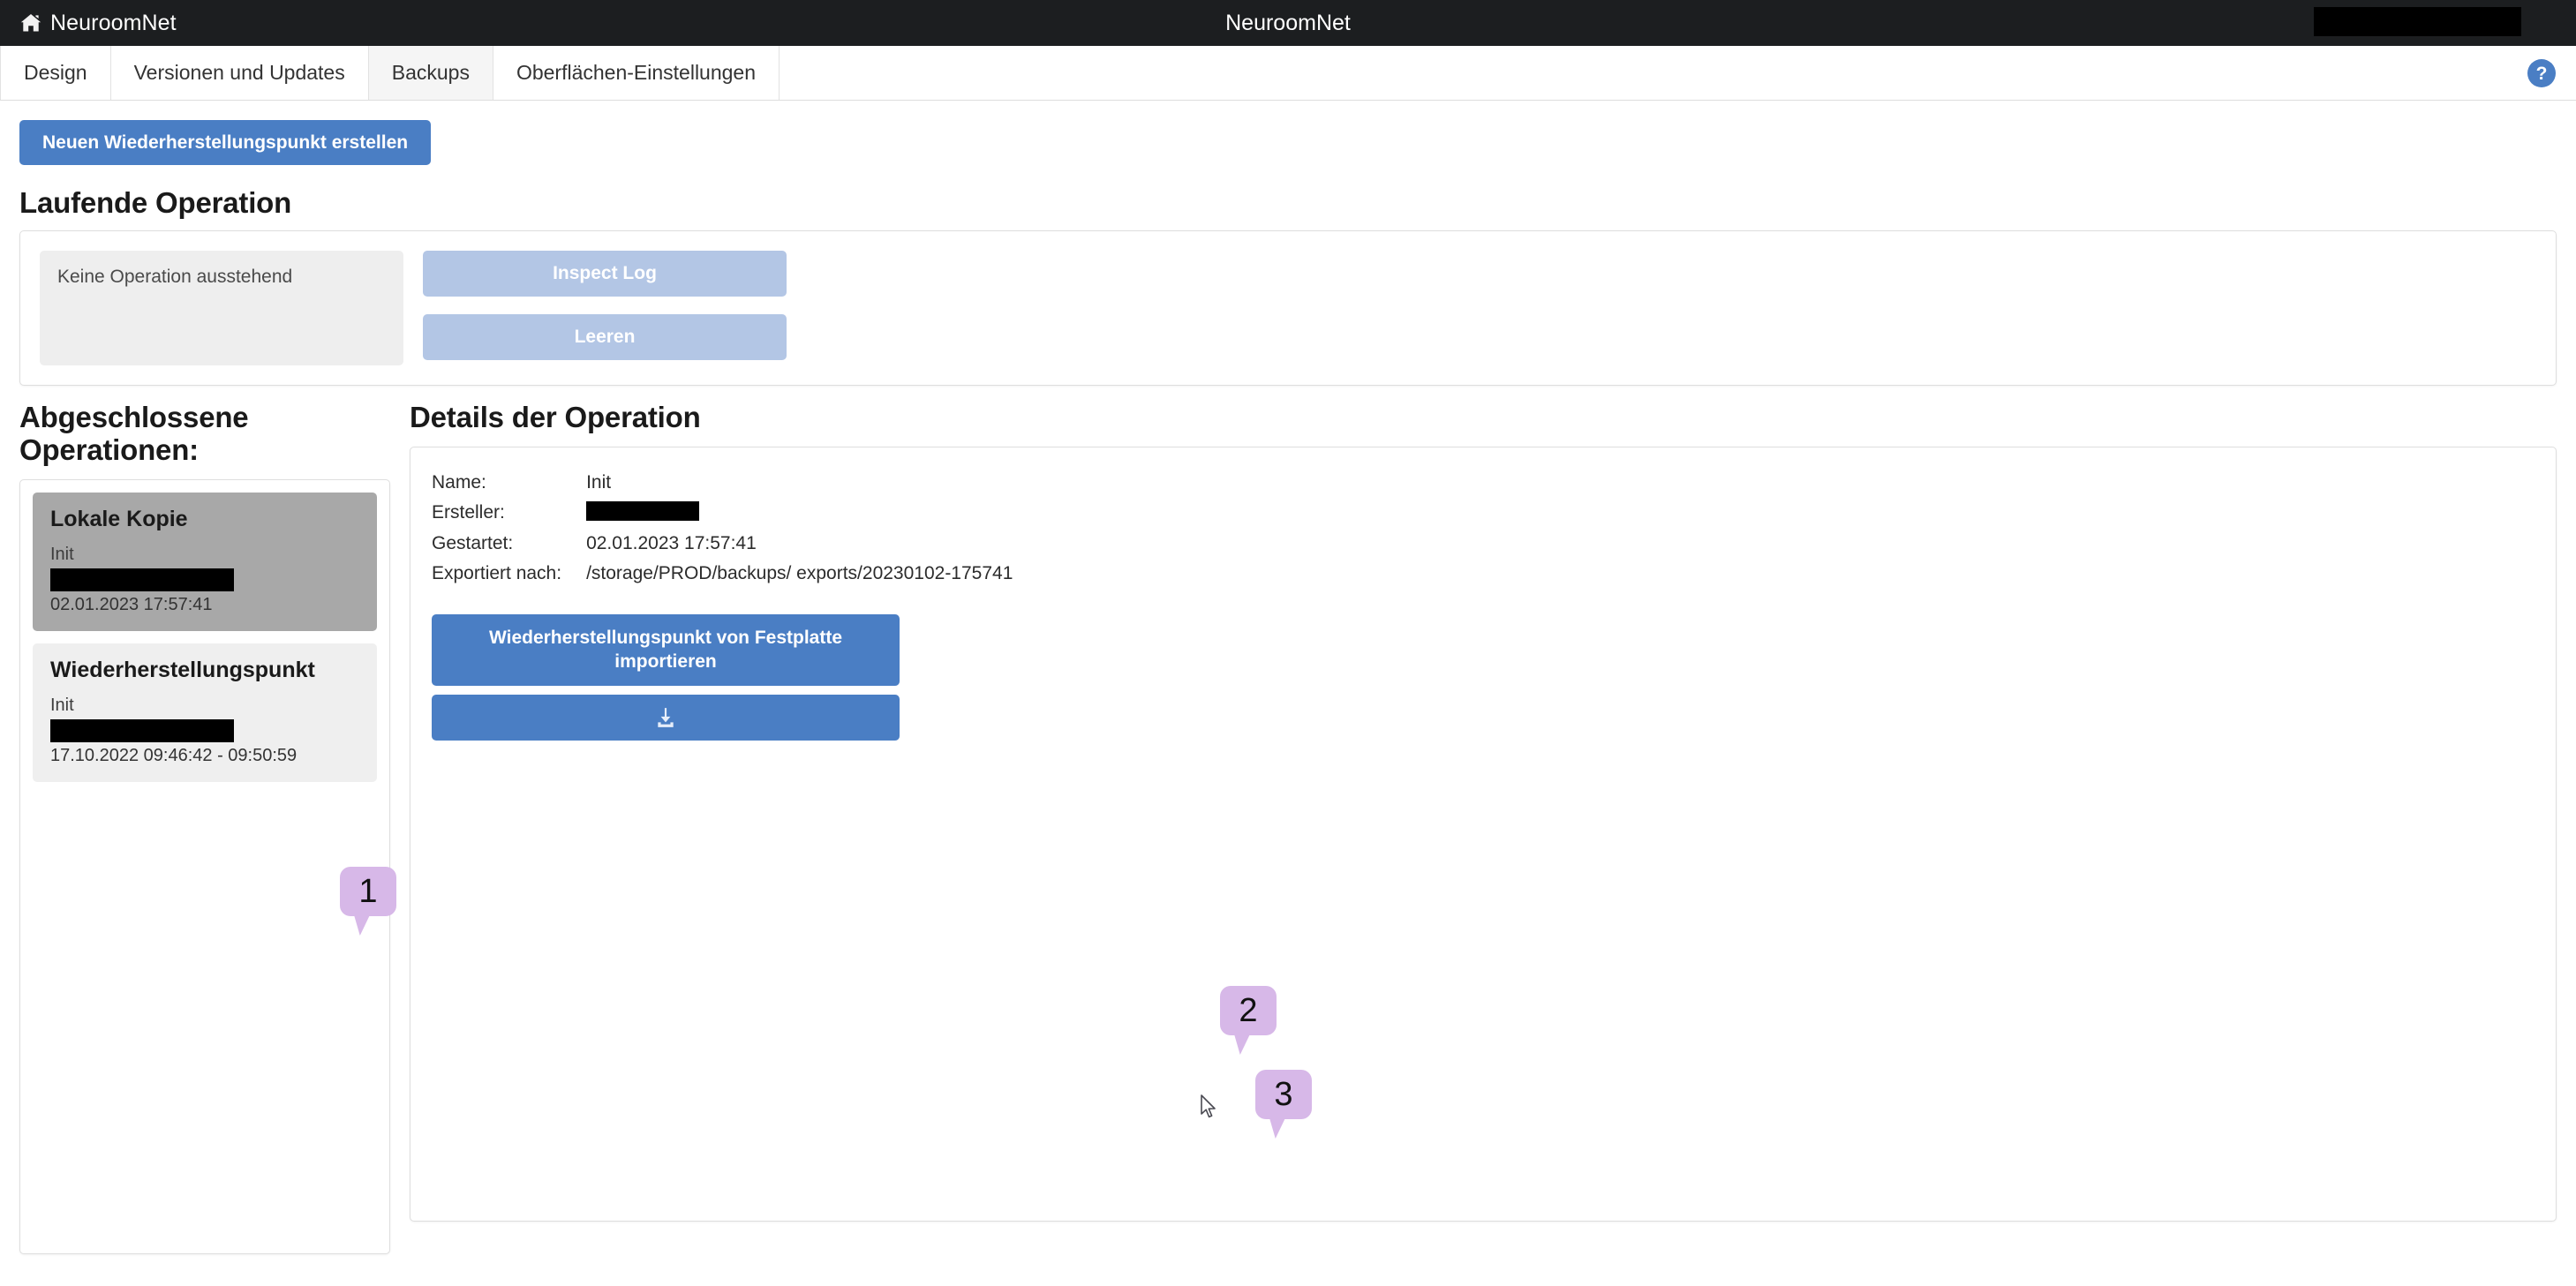  What do you see at coordinates (637, 73) in the screenshot?
I see `tab-oberflaechen-einstellungen: Oberflächen-Einstellungen` at bounding box center [637, 73].